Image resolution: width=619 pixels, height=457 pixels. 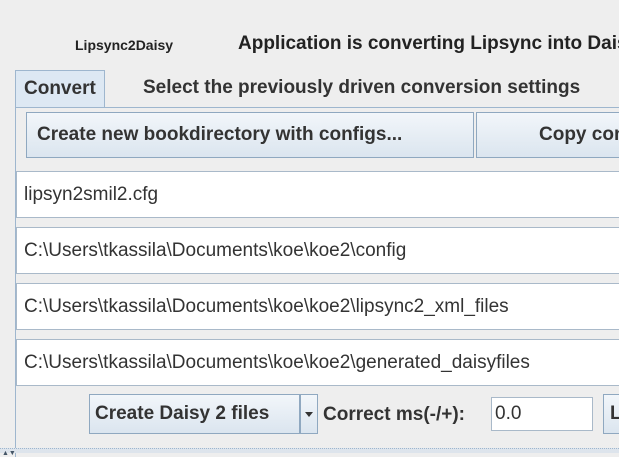 I want to click on app-name-label: Lipsync2Daisy, so click(x=124, y=45).